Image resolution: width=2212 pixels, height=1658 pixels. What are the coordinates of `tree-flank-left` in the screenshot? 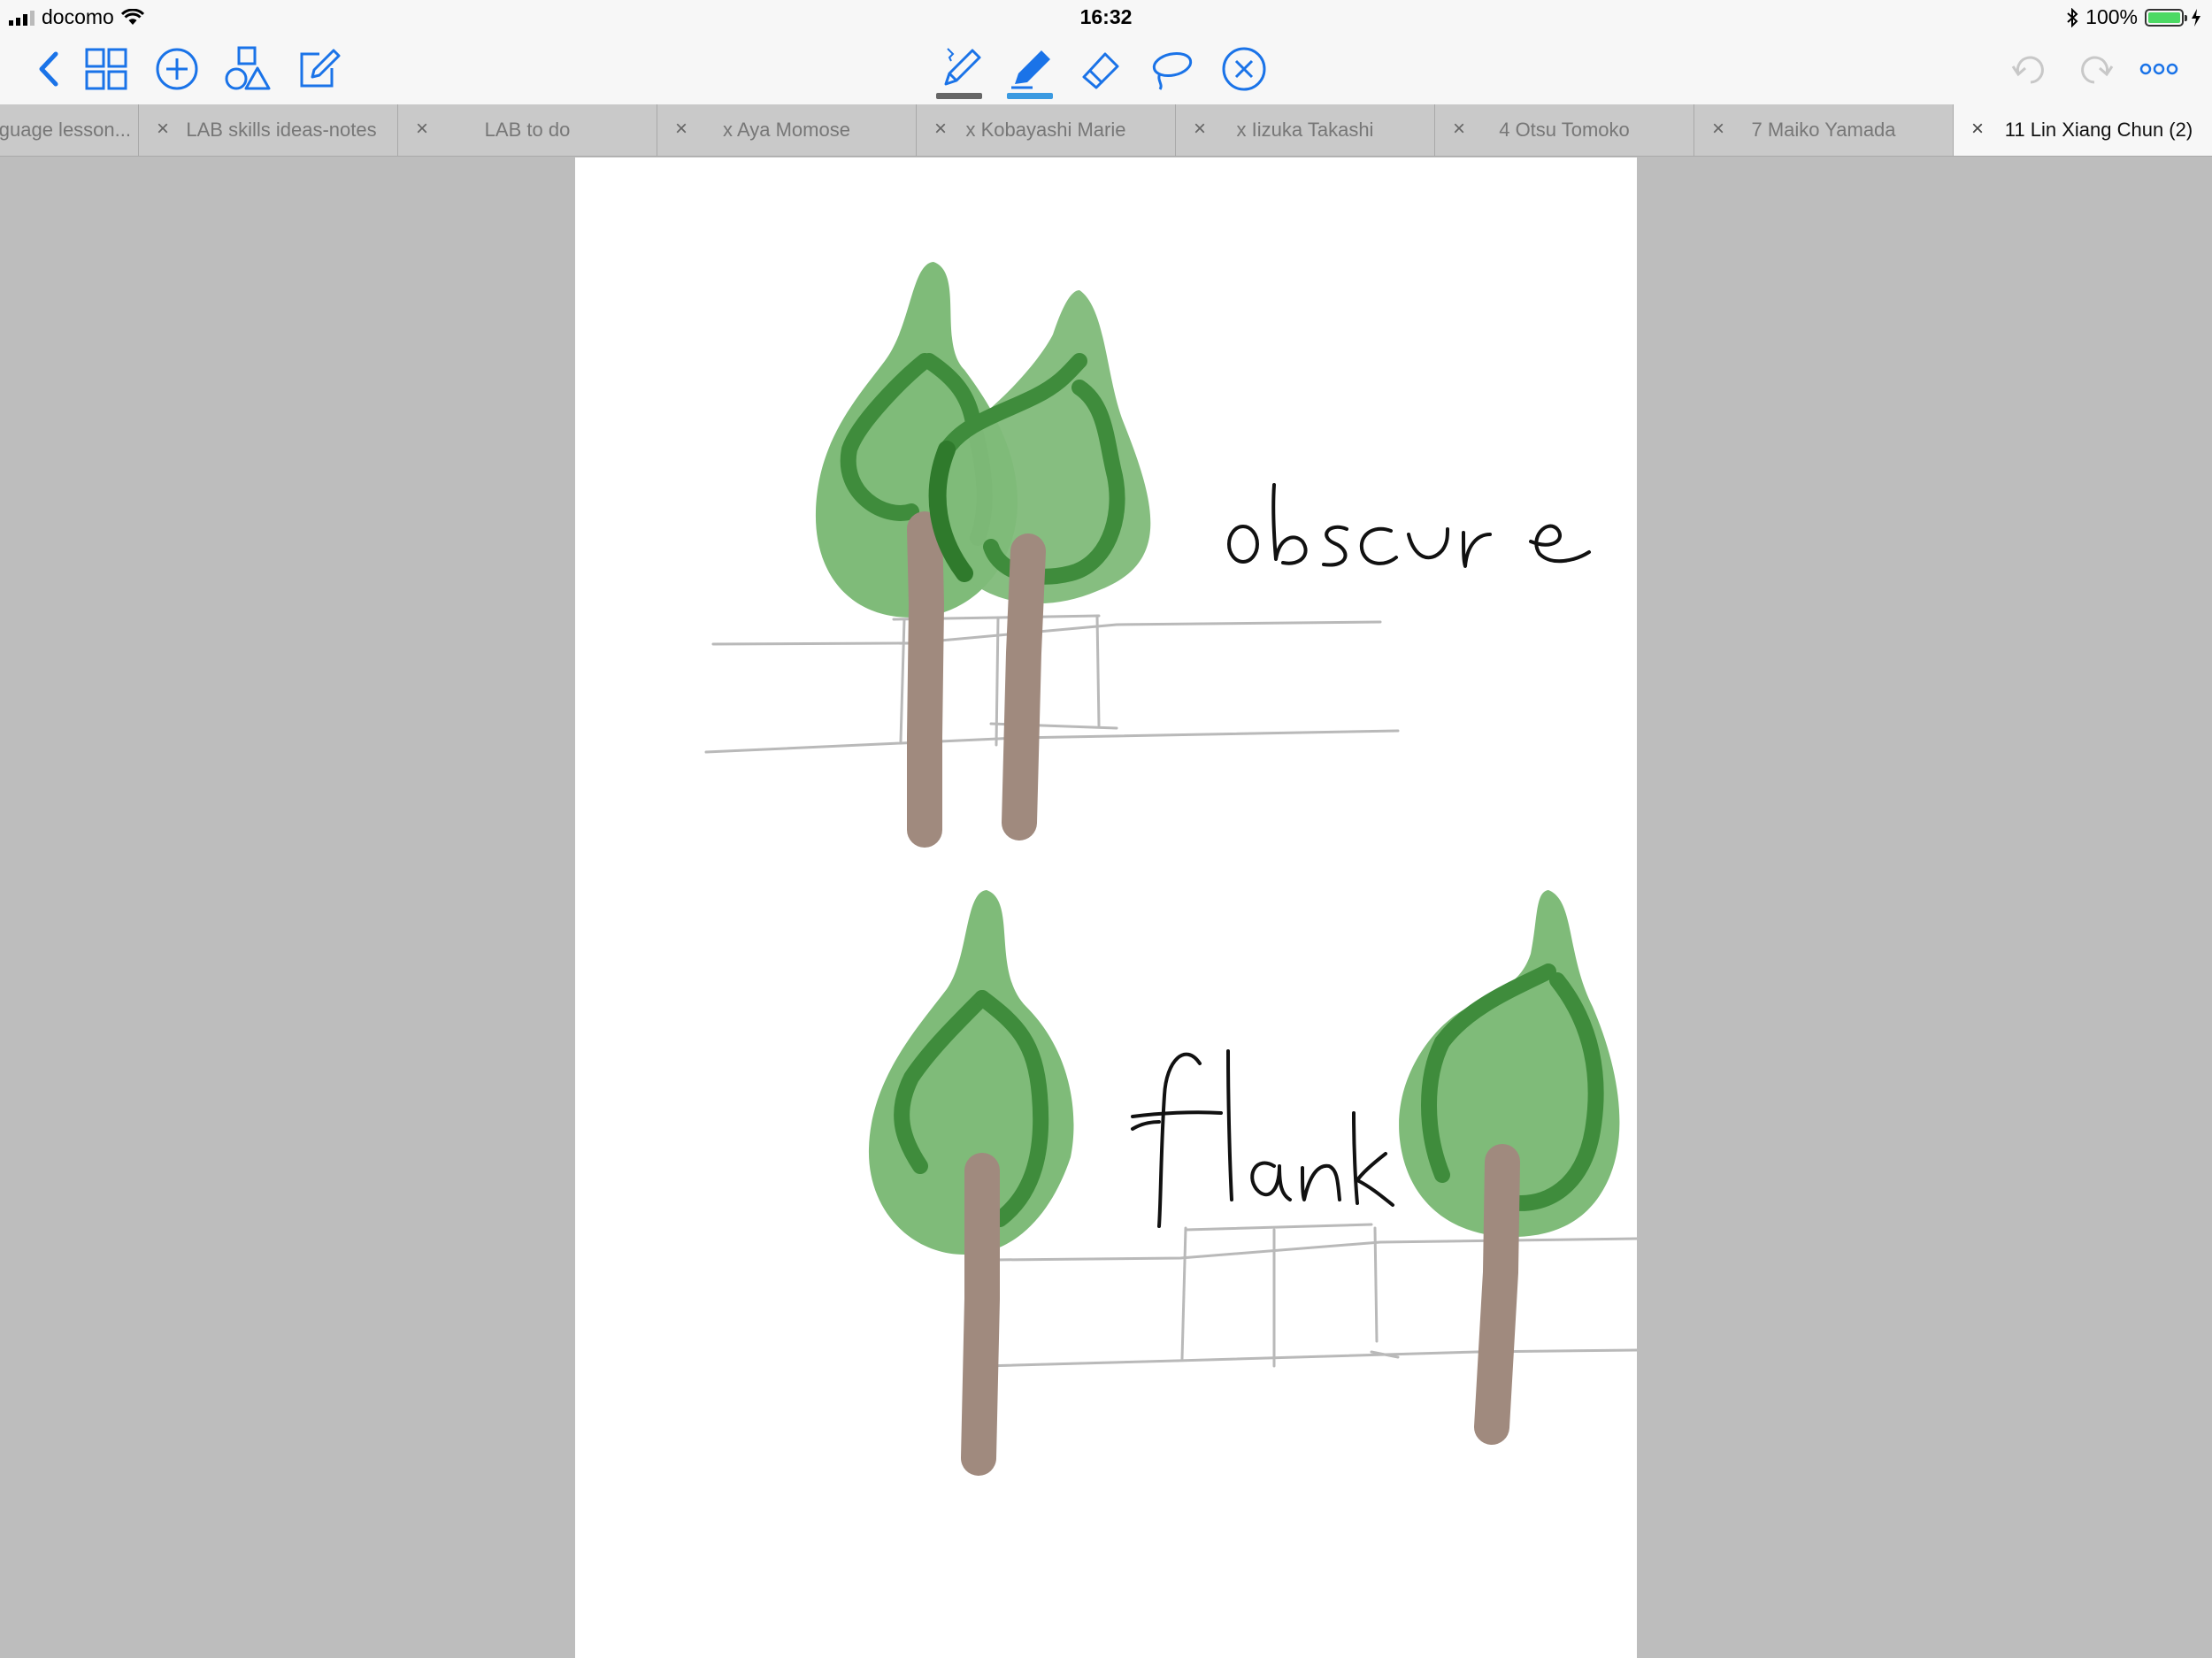 It's located at (971, 1183).